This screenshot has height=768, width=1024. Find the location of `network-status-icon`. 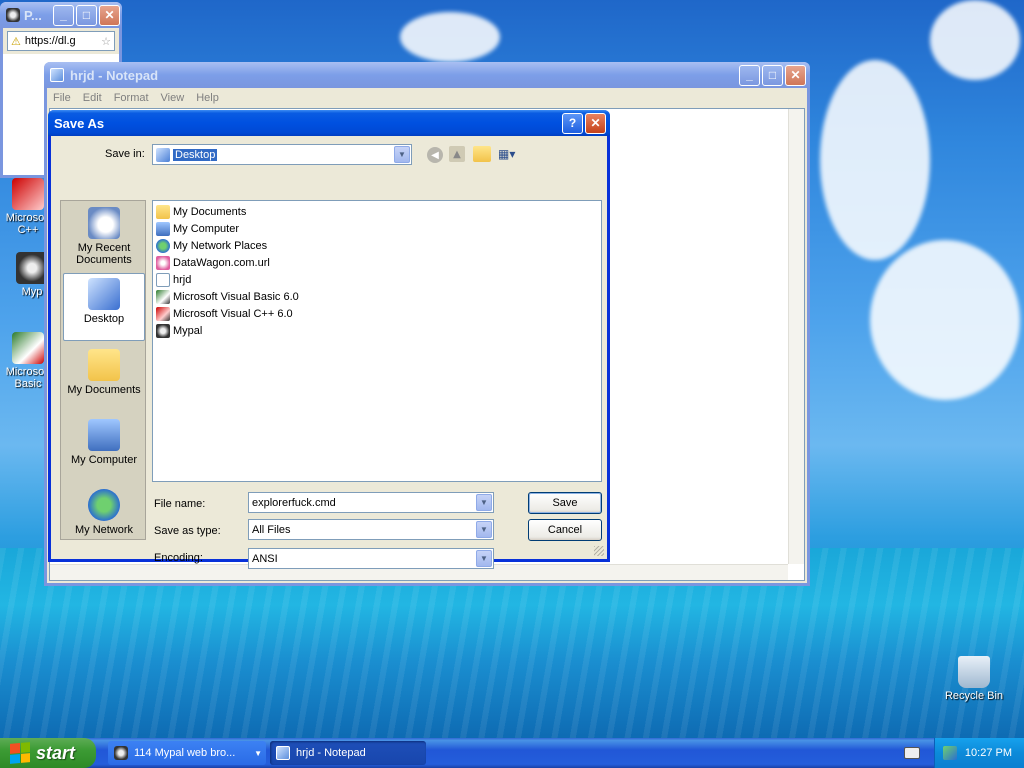

network-status-icon is located at coordinates (949, 753).